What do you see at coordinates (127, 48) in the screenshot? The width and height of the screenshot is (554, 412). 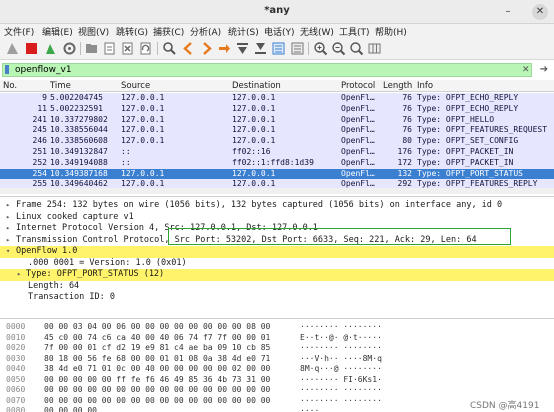 I see `close-file-icon` at bounding box center [127, 48].